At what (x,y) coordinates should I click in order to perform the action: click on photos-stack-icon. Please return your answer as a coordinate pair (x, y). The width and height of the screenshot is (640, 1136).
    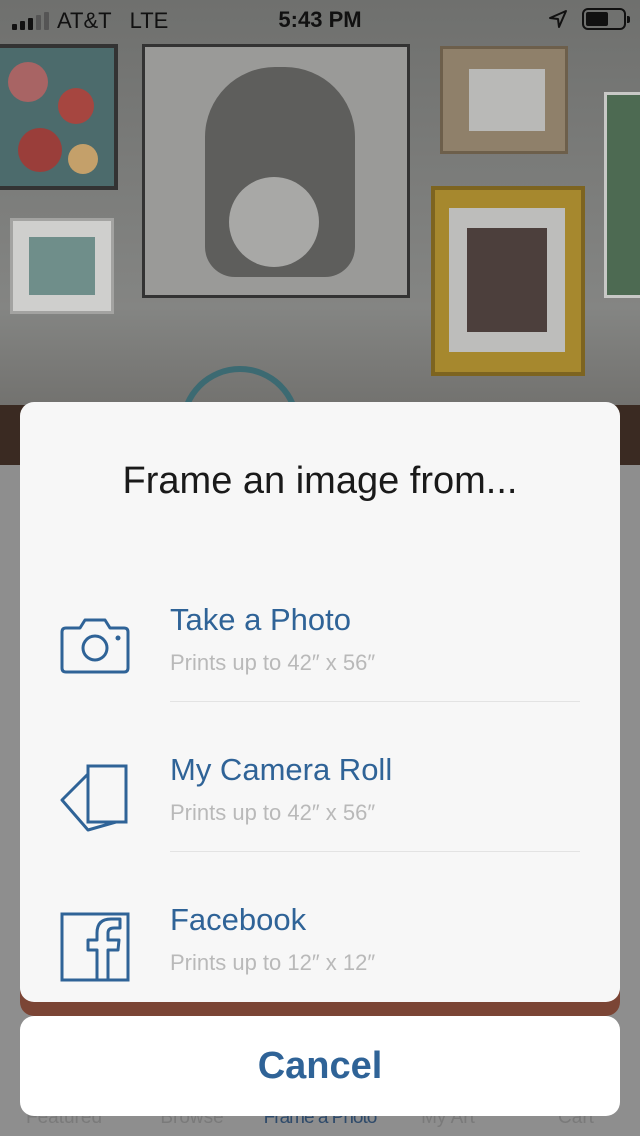
    Looking at the image, I should click on (94, 798).